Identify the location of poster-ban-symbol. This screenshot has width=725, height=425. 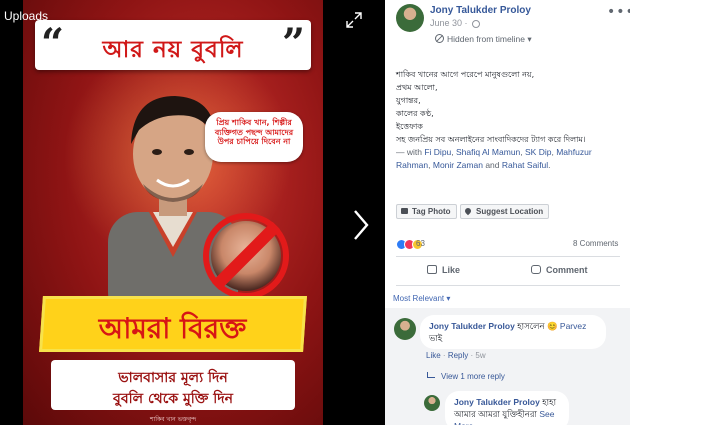
(246, 256).